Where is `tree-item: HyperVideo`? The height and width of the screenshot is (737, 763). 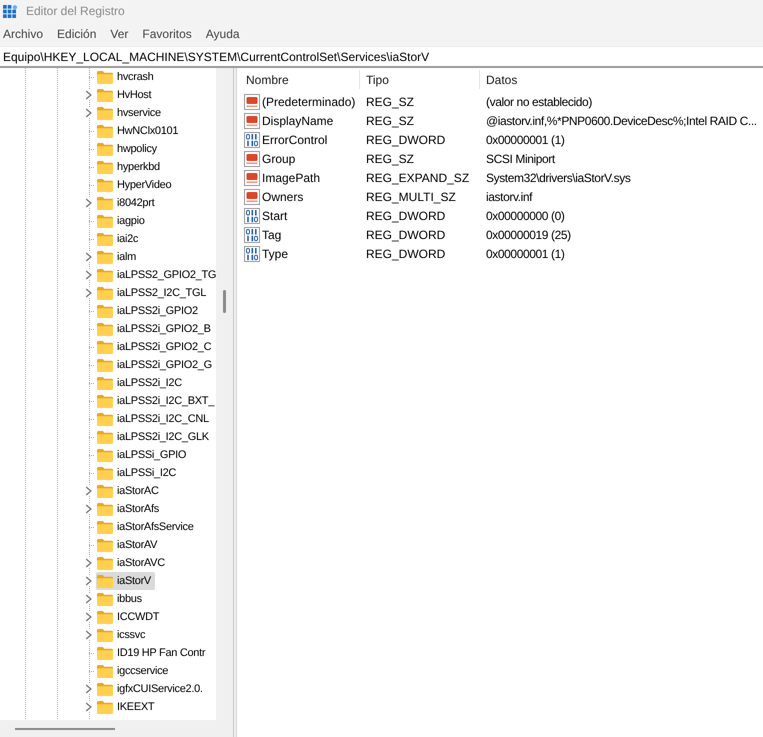
tree-item: HyperVideo is located at coordinates (136, 185).